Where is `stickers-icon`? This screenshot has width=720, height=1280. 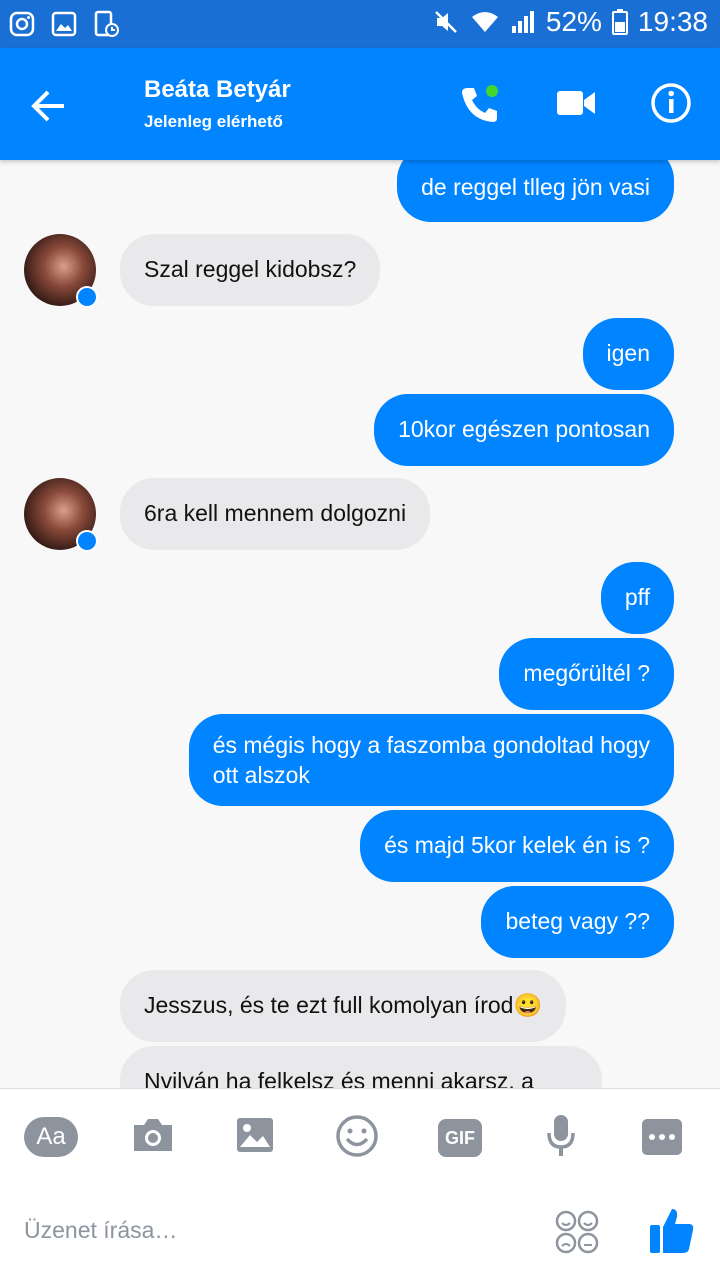 stickers-icon is located at coordinates (577, 1234).